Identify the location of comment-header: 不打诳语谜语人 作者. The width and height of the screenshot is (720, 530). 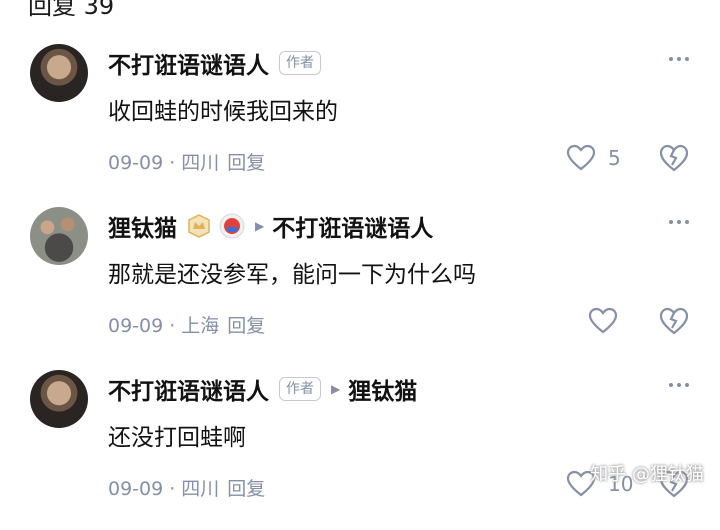
(214, 63).